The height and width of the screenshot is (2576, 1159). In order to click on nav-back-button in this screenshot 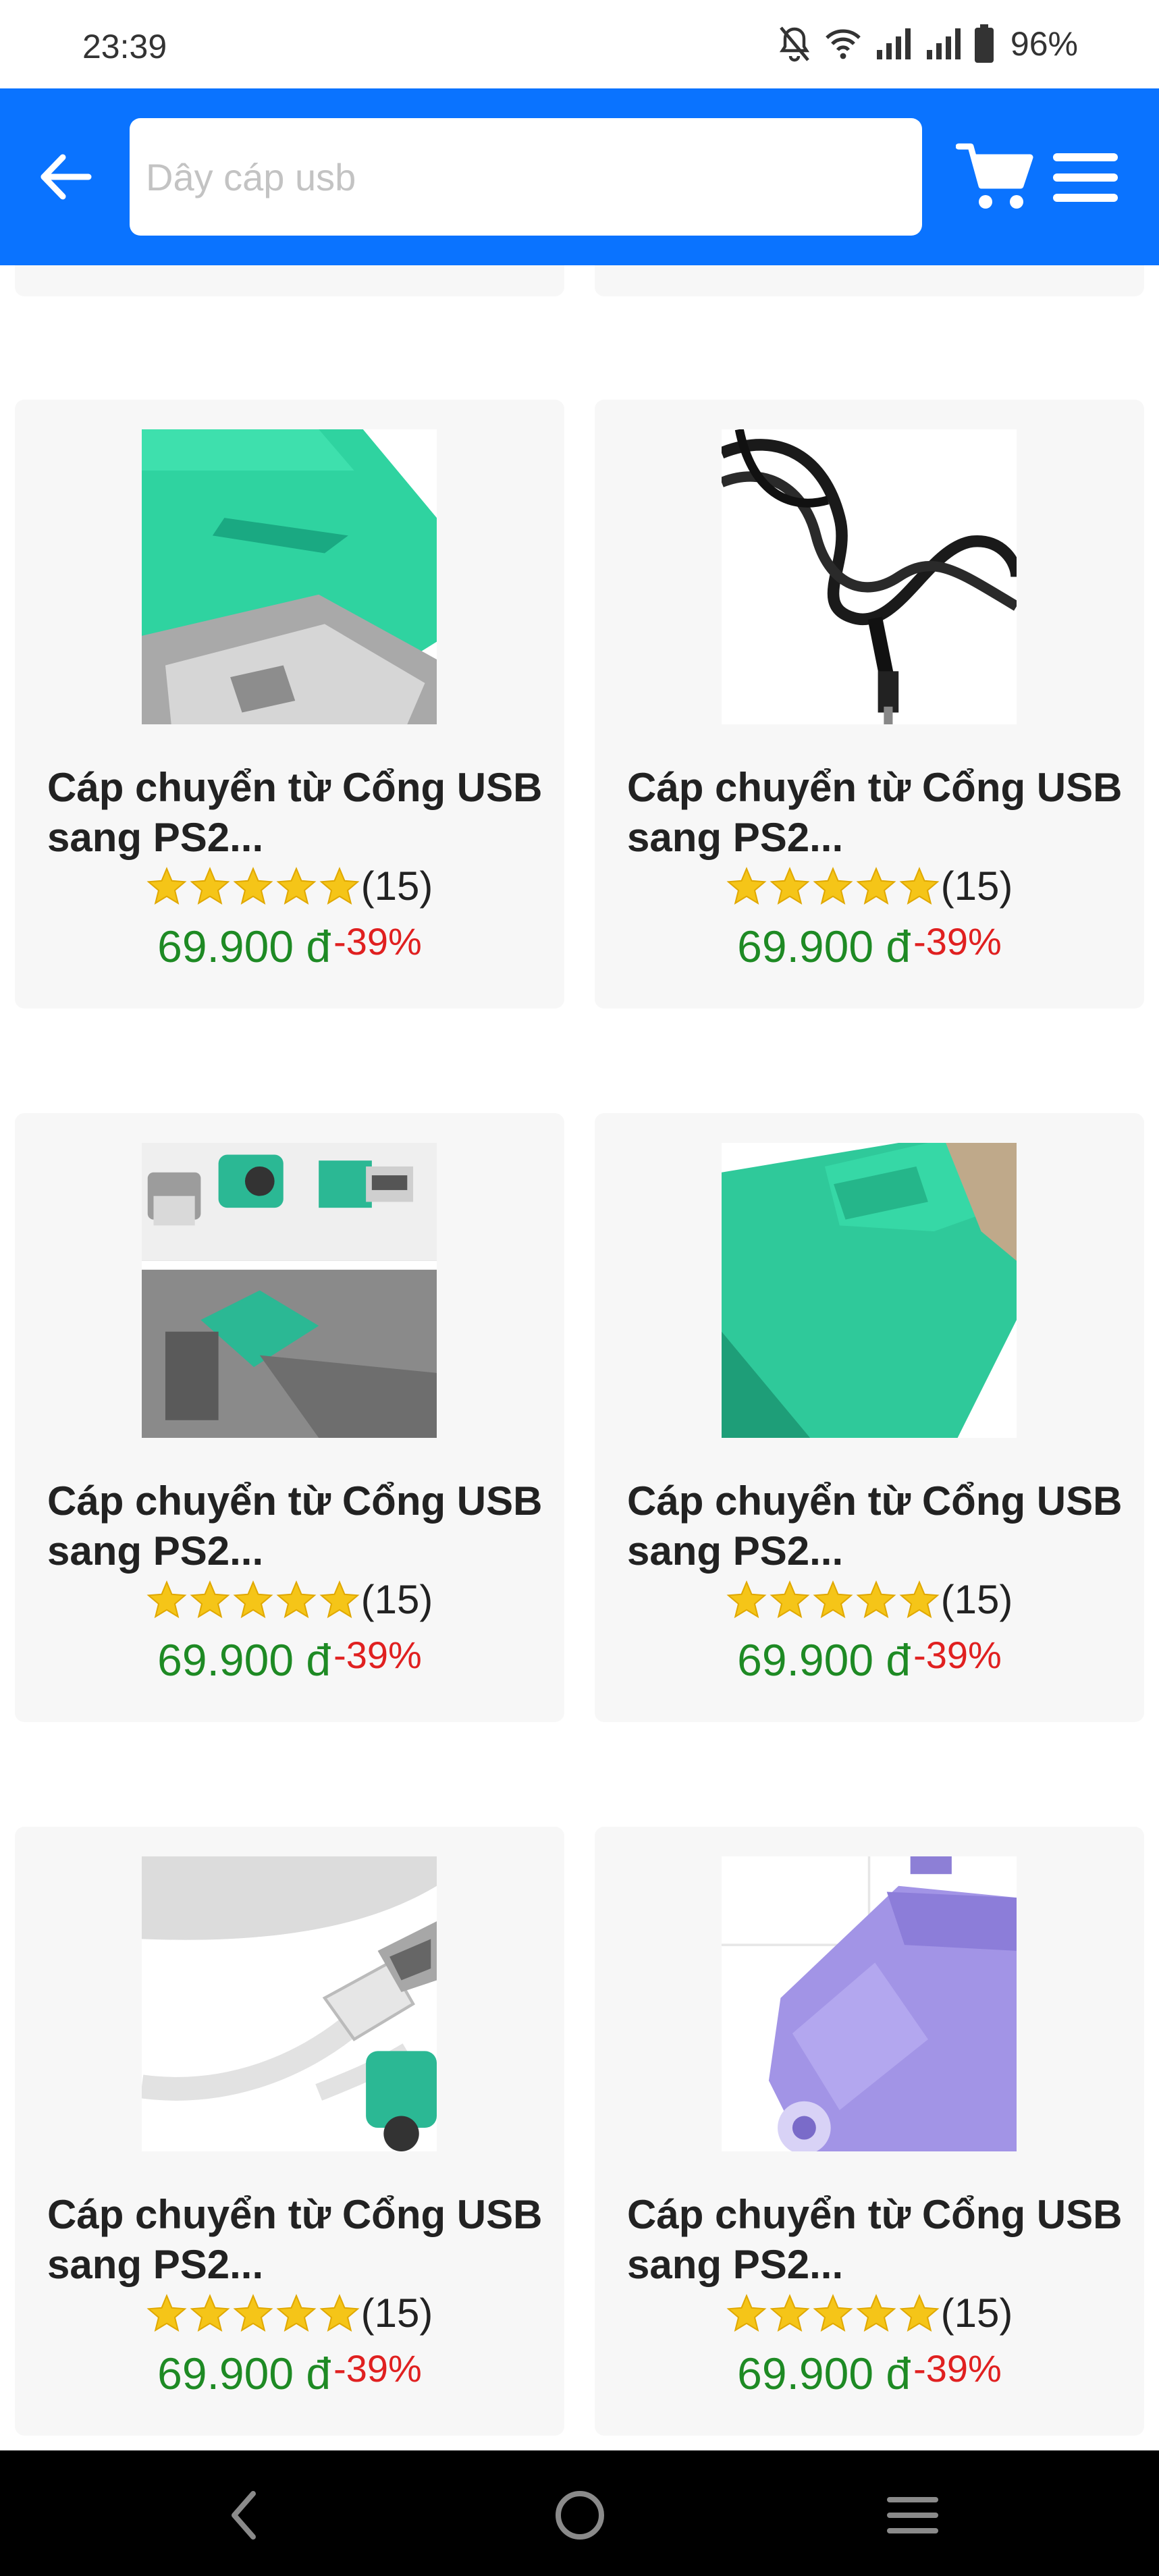, I will do `click(244, 2515)`.